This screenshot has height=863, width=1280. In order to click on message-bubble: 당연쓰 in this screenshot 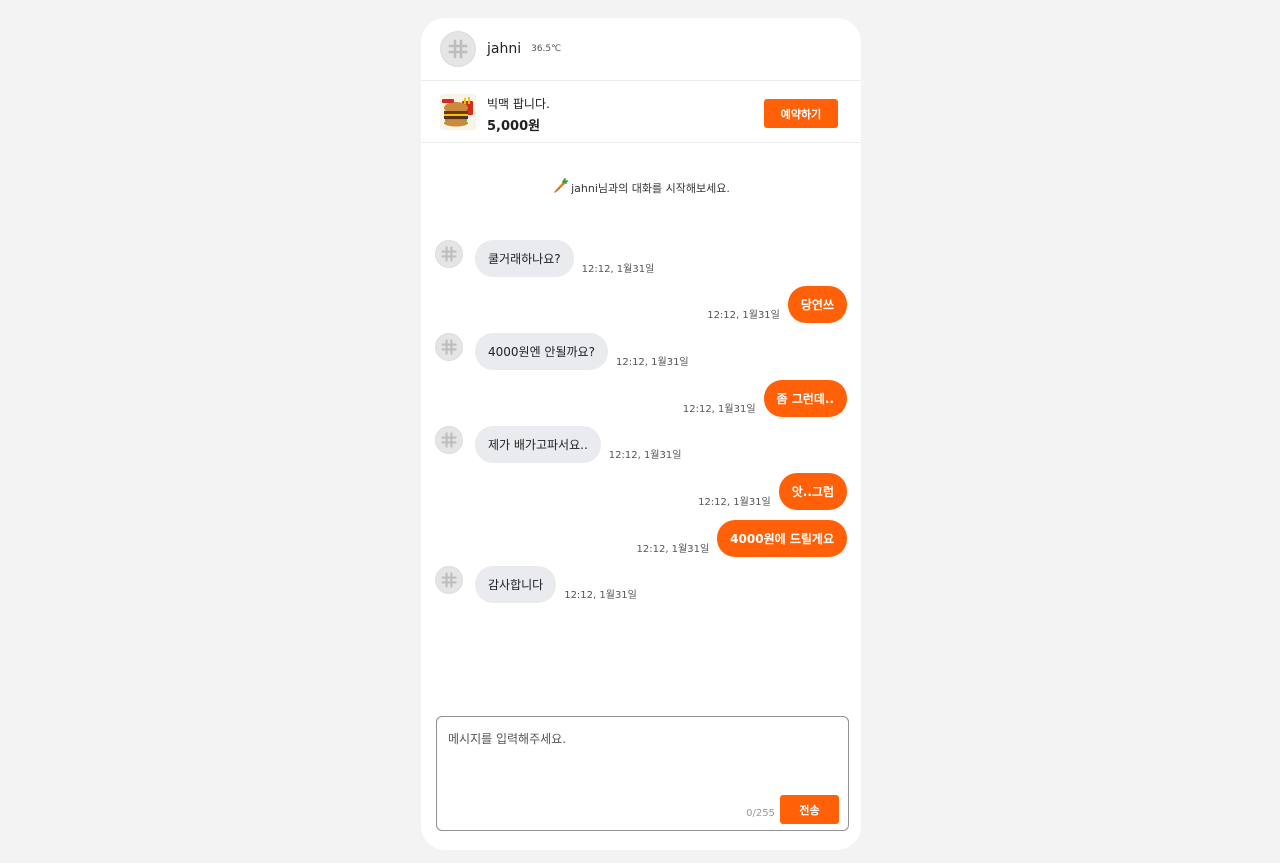, I will do `click(817, 304)`.